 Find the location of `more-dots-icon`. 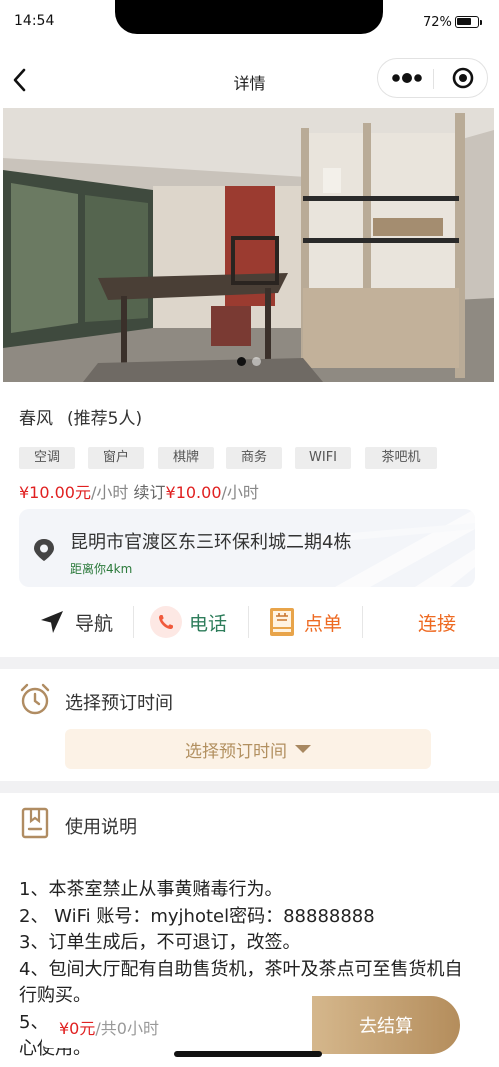

more-dots-icon is located at coordinates (407, 78).